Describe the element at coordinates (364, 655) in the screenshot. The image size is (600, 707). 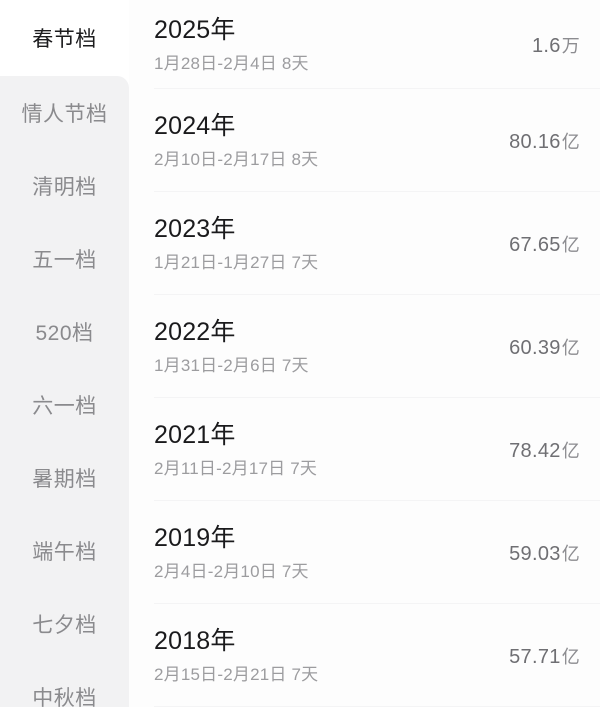
I see `table-row: 2018年 2月15日-2月21日 7天 57.71亿` at that location.